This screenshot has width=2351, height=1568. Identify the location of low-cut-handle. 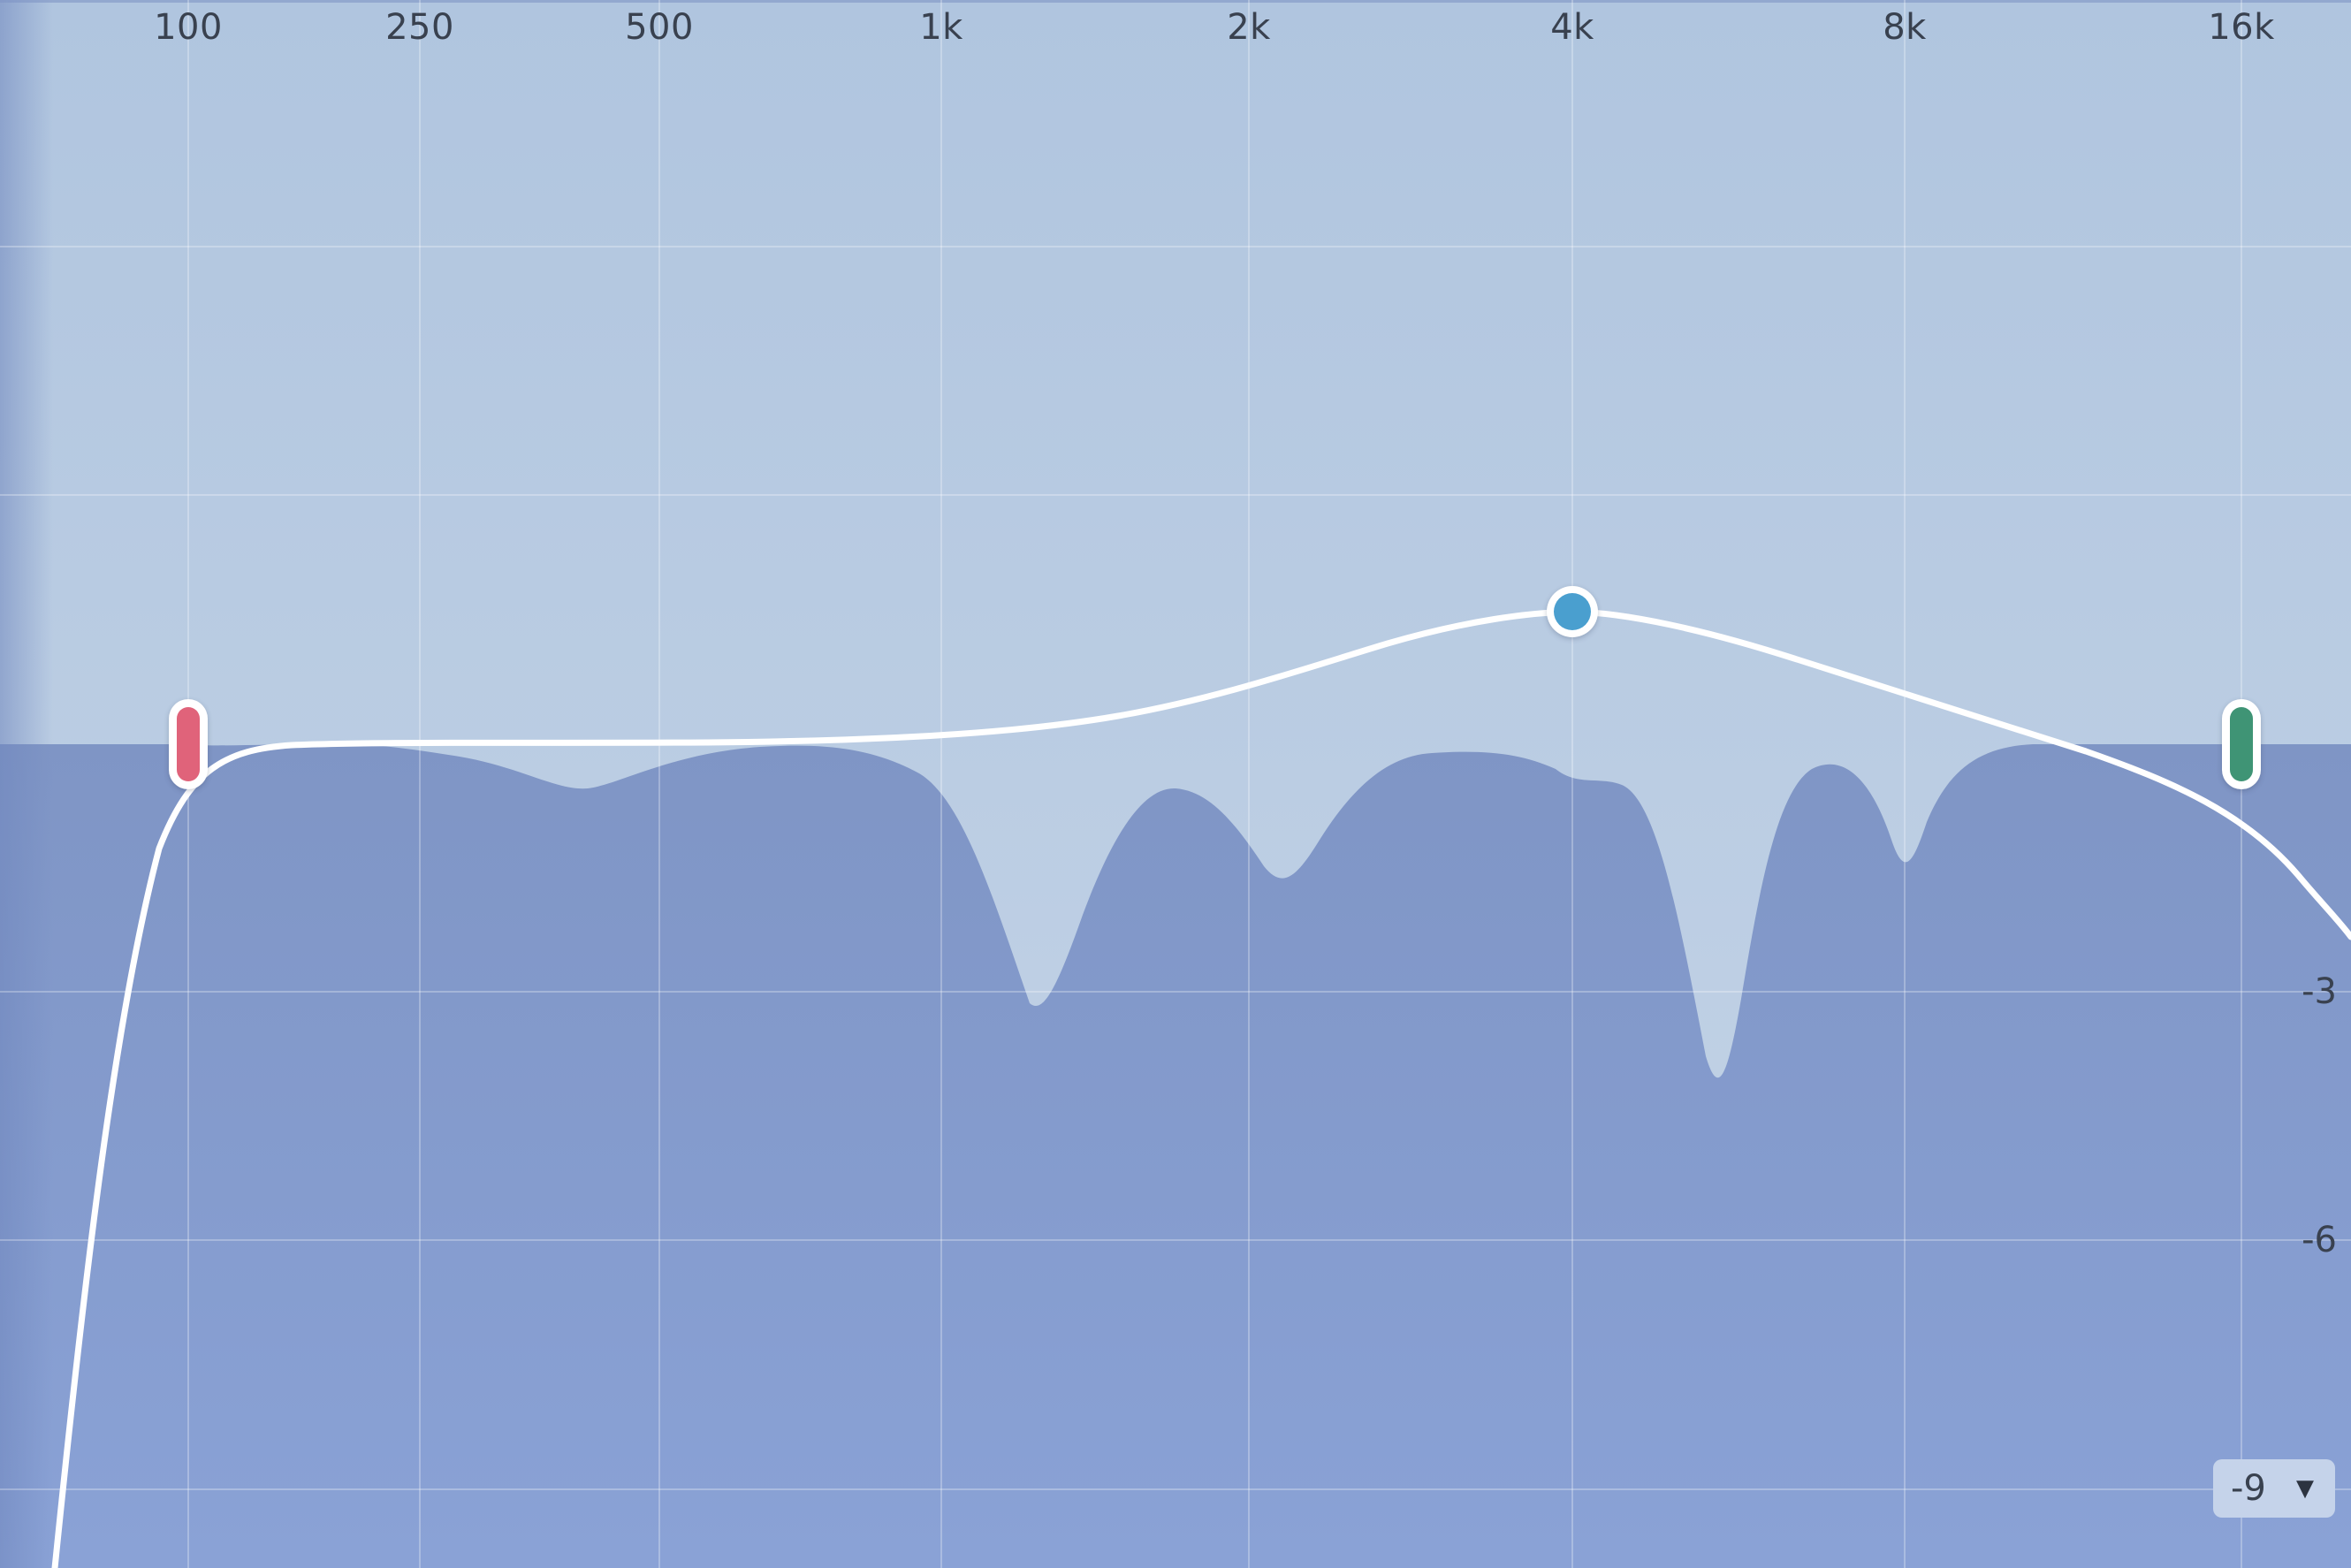
(188, 744).